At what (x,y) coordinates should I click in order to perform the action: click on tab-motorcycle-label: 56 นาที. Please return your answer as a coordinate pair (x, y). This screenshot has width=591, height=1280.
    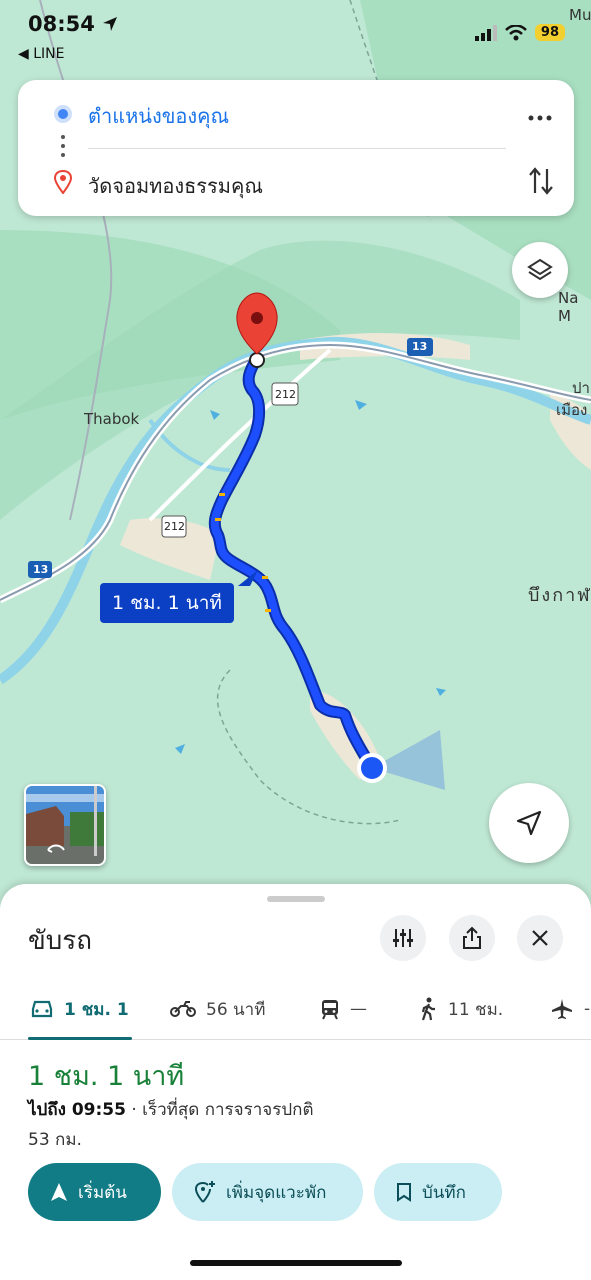
    Looking at the image, I should click on (236, 1009).